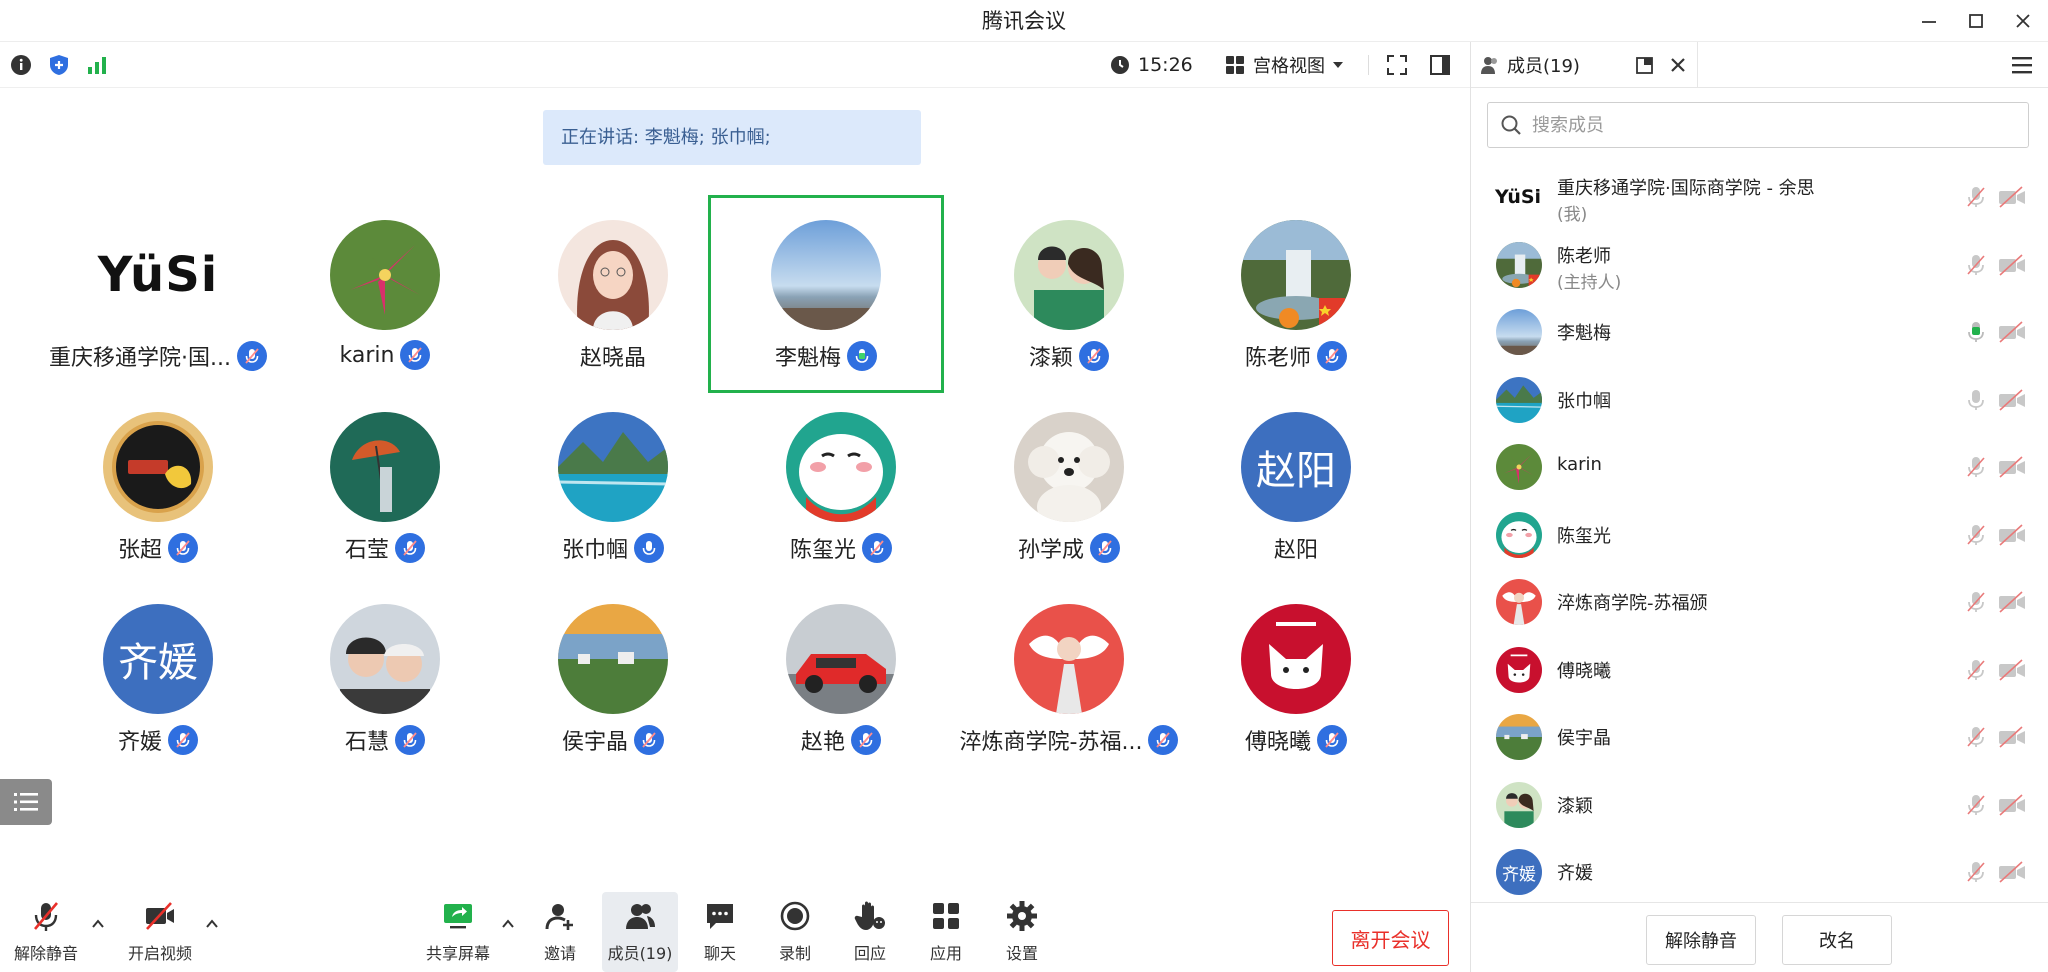  I want to click on reaction-button: 回应, so click(870, 932).